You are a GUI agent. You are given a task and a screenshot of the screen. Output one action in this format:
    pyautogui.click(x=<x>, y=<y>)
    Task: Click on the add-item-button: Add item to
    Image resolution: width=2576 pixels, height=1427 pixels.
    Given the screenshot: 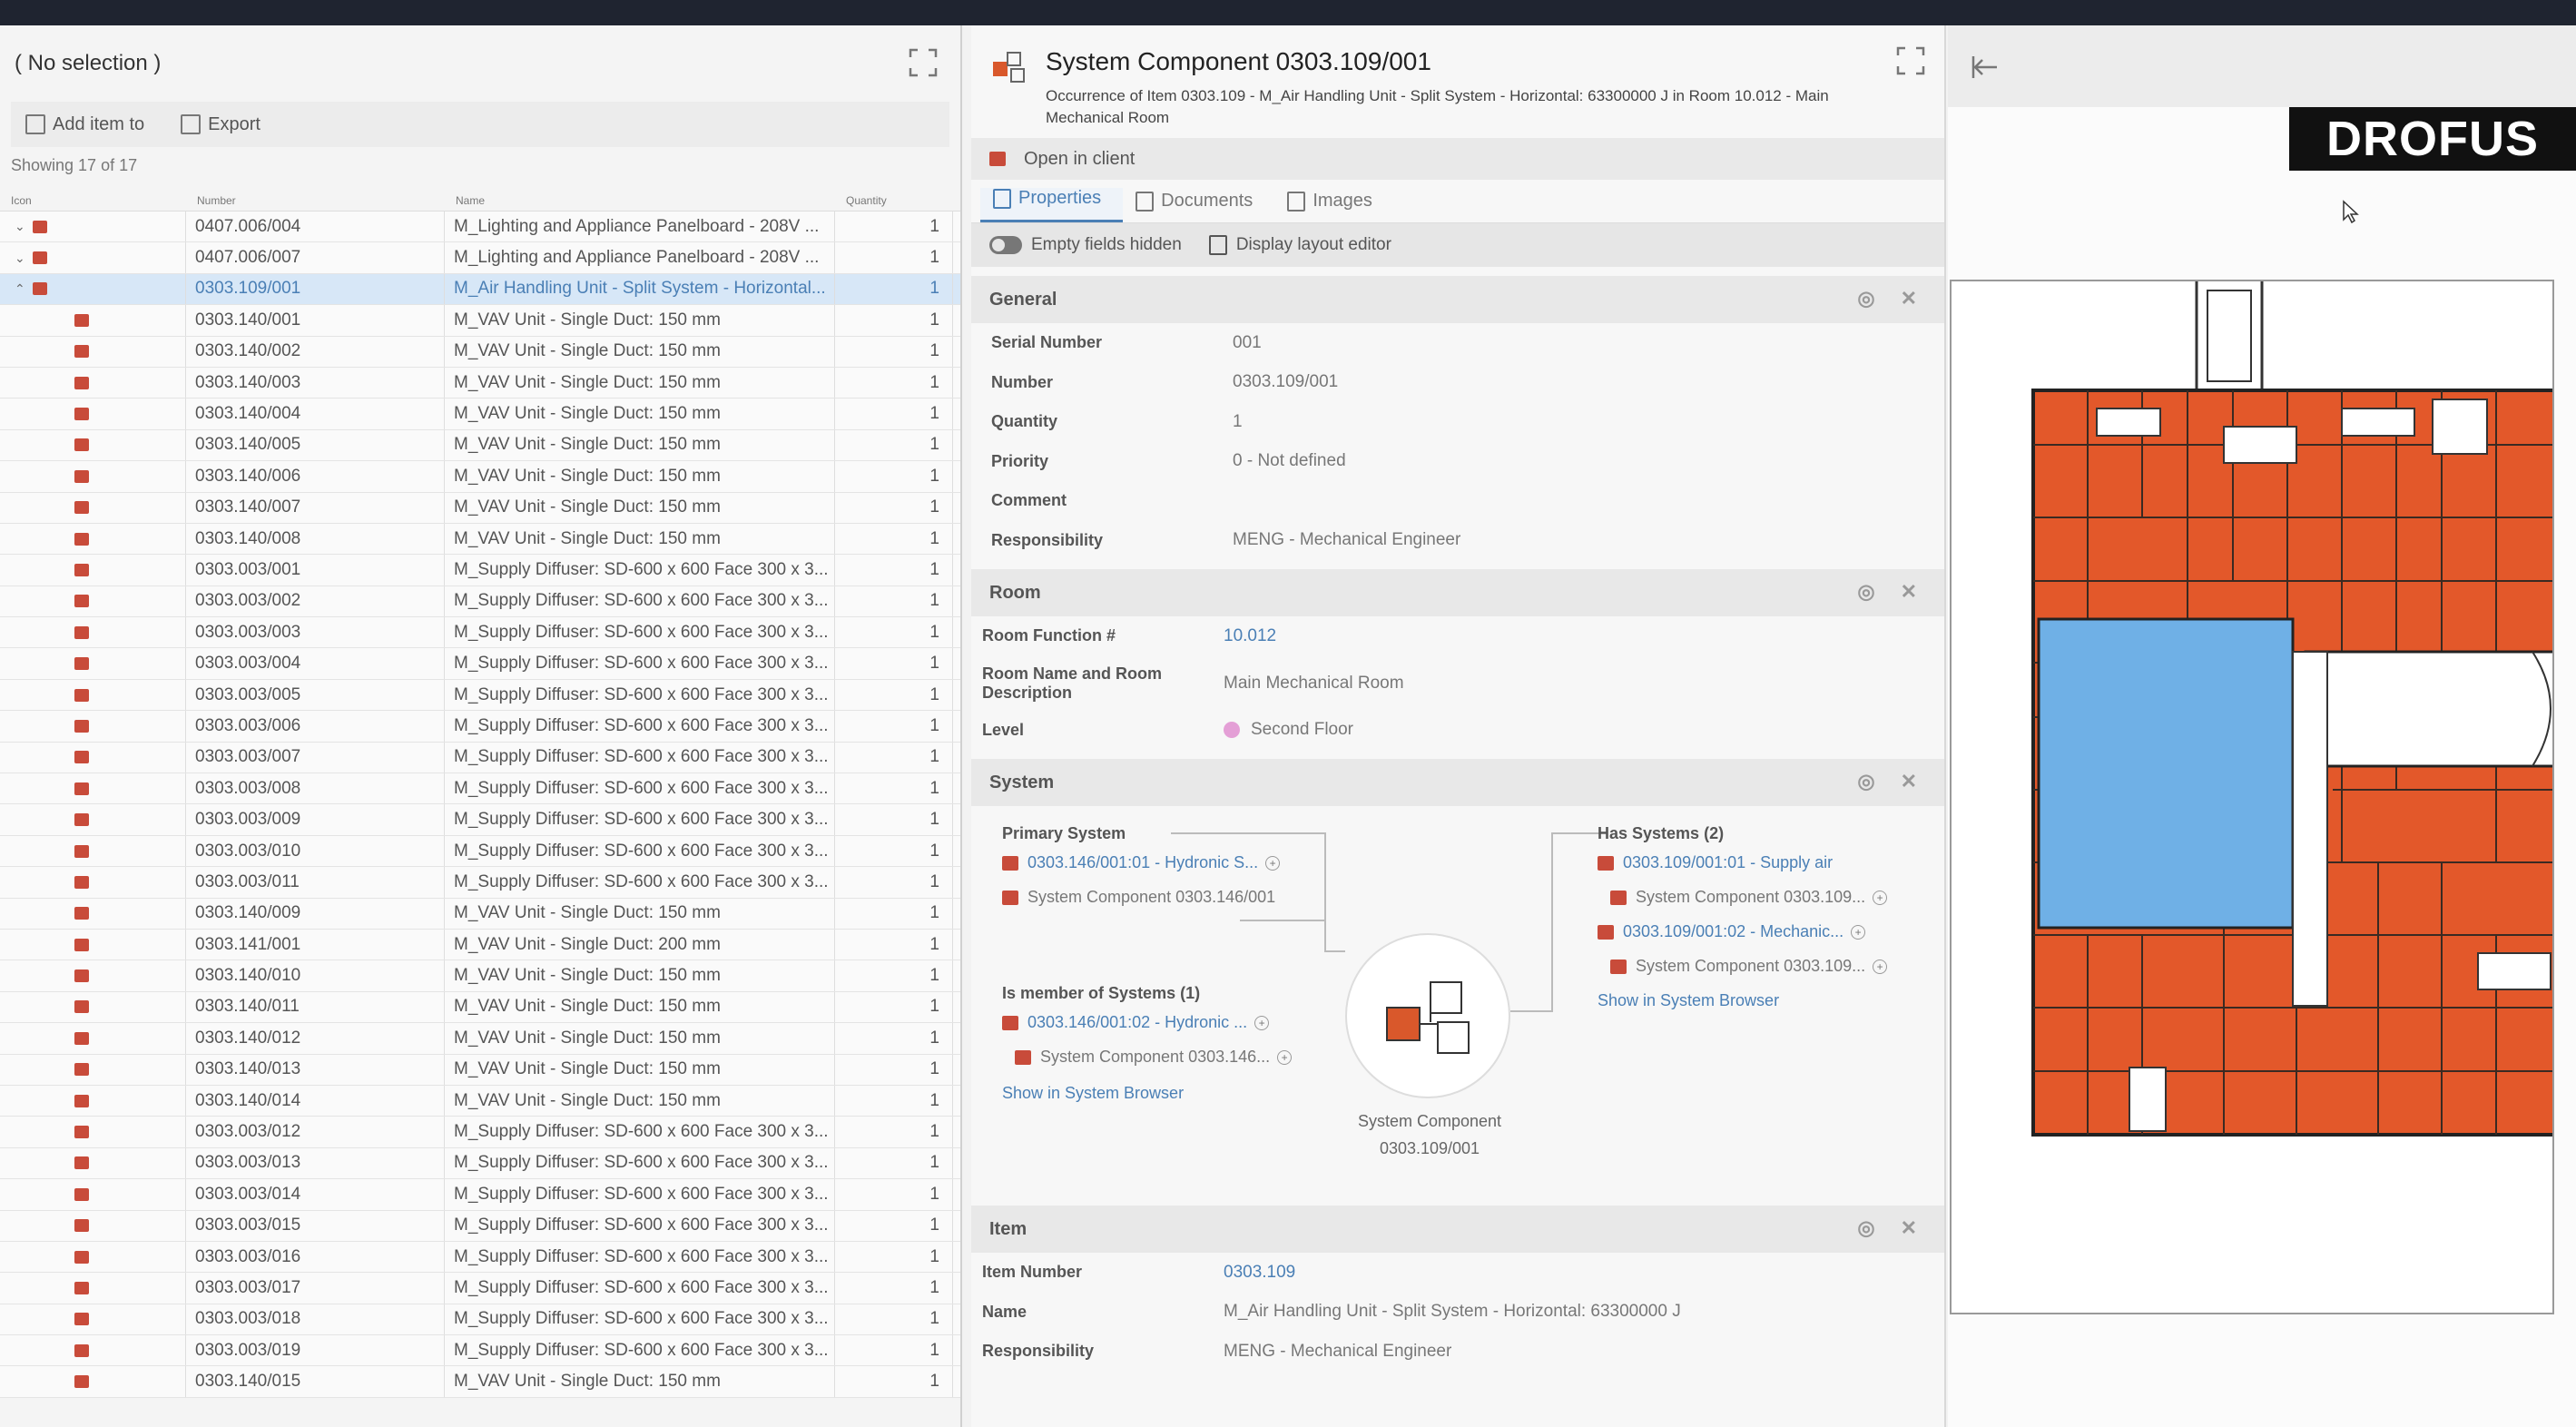 What is the action you would take?
    pyautogui.click(x=84, y=124)
    